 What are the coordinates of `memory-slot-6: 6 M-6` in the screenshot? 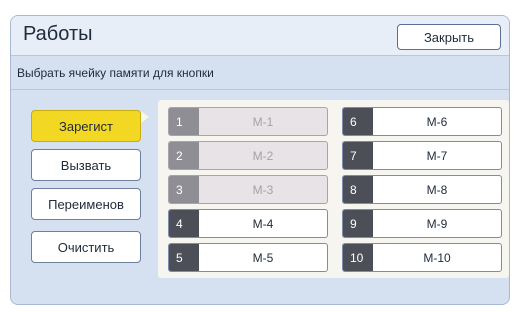 It's located at (422, 121).